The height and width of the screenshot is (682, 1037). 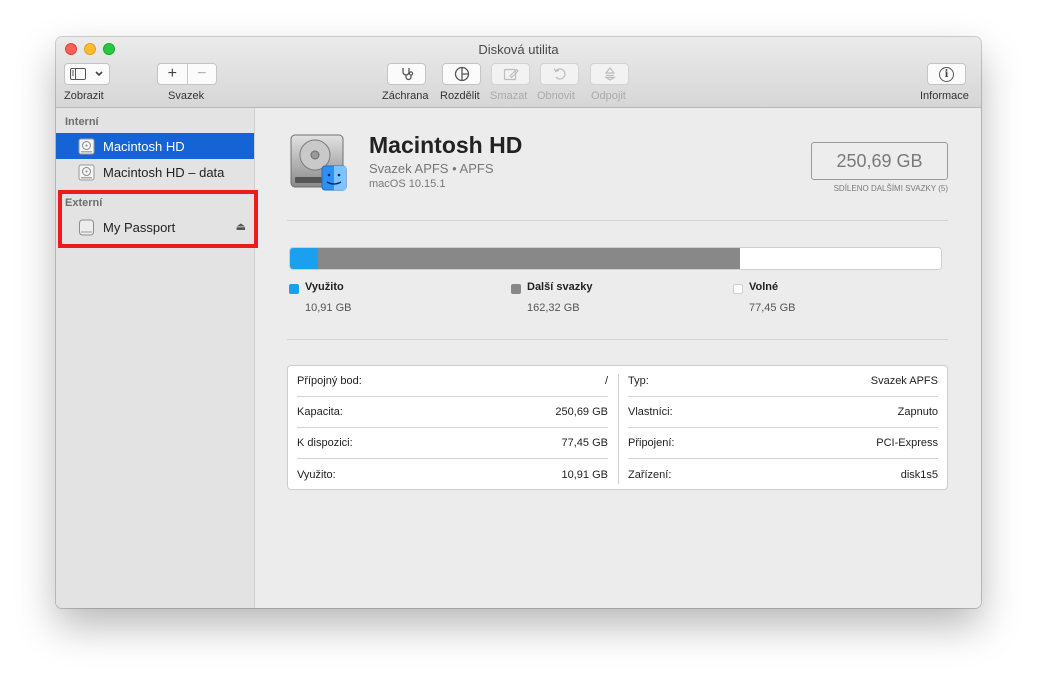 I want to click on info-row-available: K dispozici: 77,45 GB, so click(x=452, y=443).